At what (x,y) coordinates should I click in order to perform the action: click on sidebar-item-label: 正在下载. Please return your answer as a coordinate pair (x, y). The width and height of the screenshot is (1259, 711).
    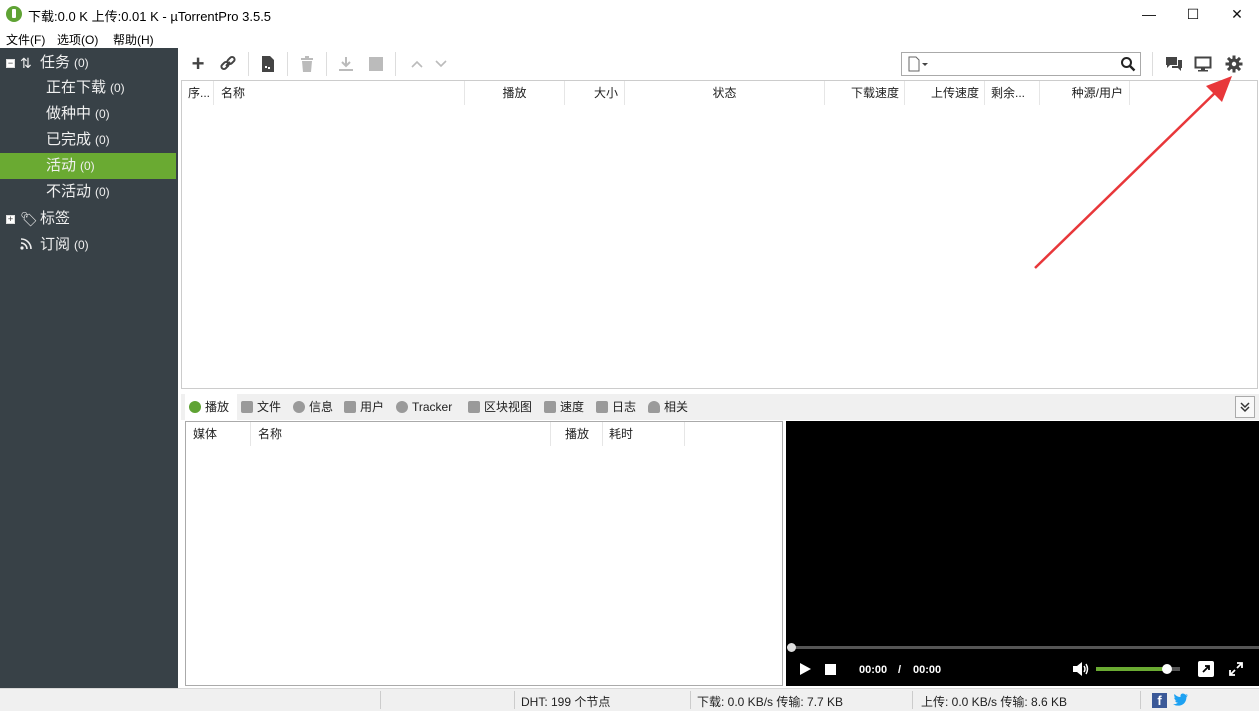
    Looking at the image, I should click on (76, 87).